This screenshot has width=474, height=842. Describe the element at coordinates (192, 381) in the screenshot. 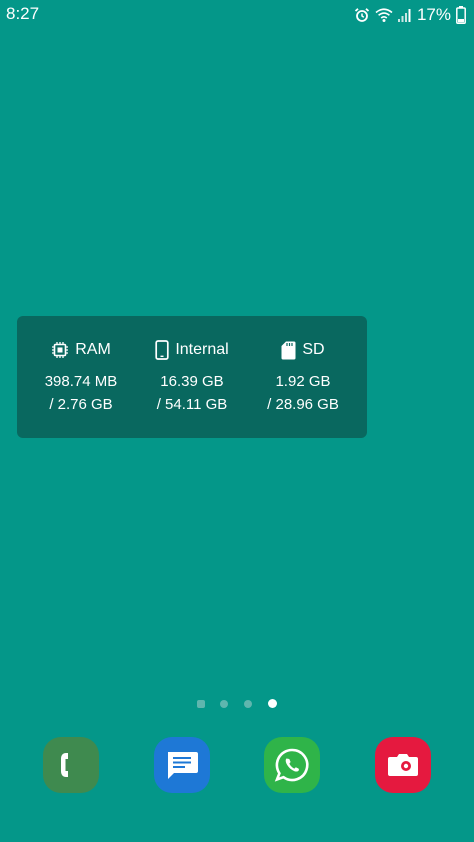

I see `internal-used: 16.39 GB` at that location.